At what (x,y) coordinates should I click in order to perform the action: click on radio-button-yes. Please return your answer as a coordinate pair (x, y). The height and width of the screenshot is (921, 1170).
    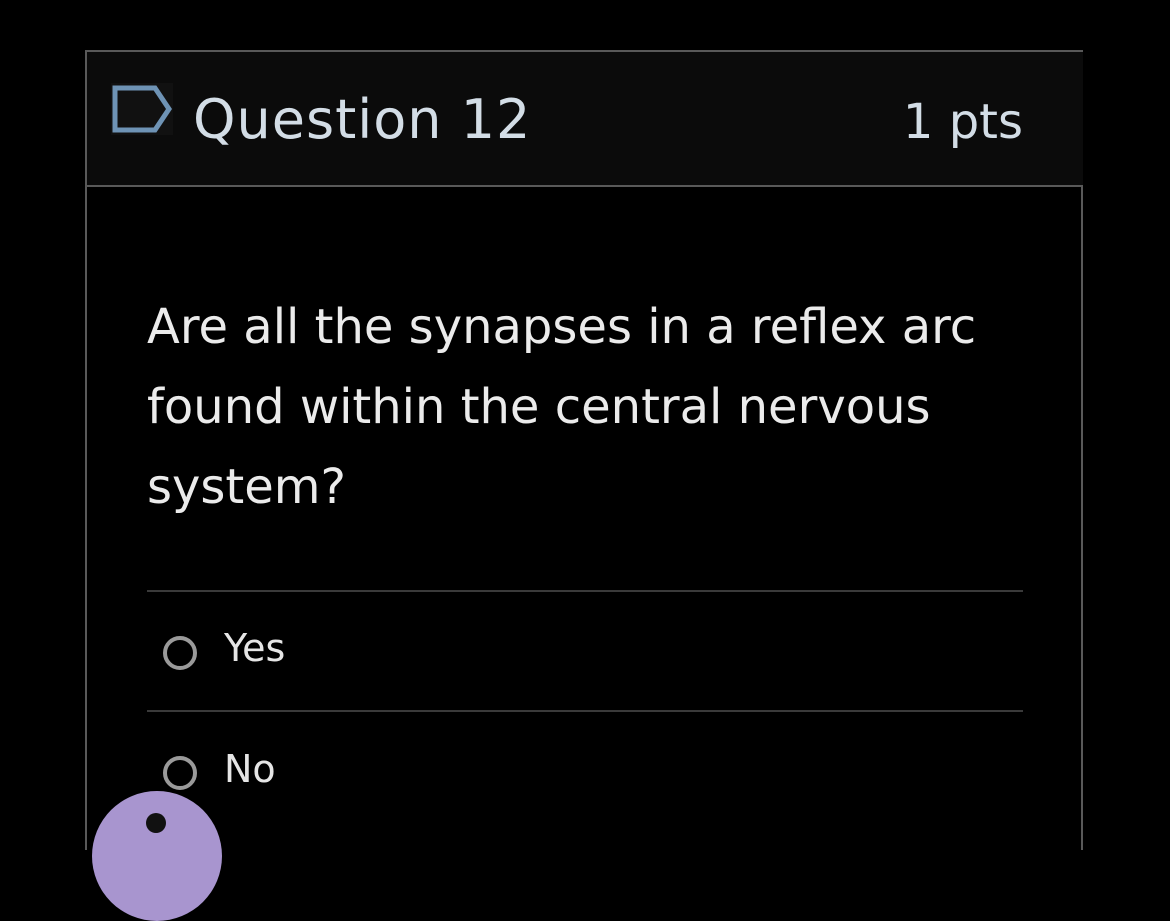
    Looking at the image, I should click on (180, 653).